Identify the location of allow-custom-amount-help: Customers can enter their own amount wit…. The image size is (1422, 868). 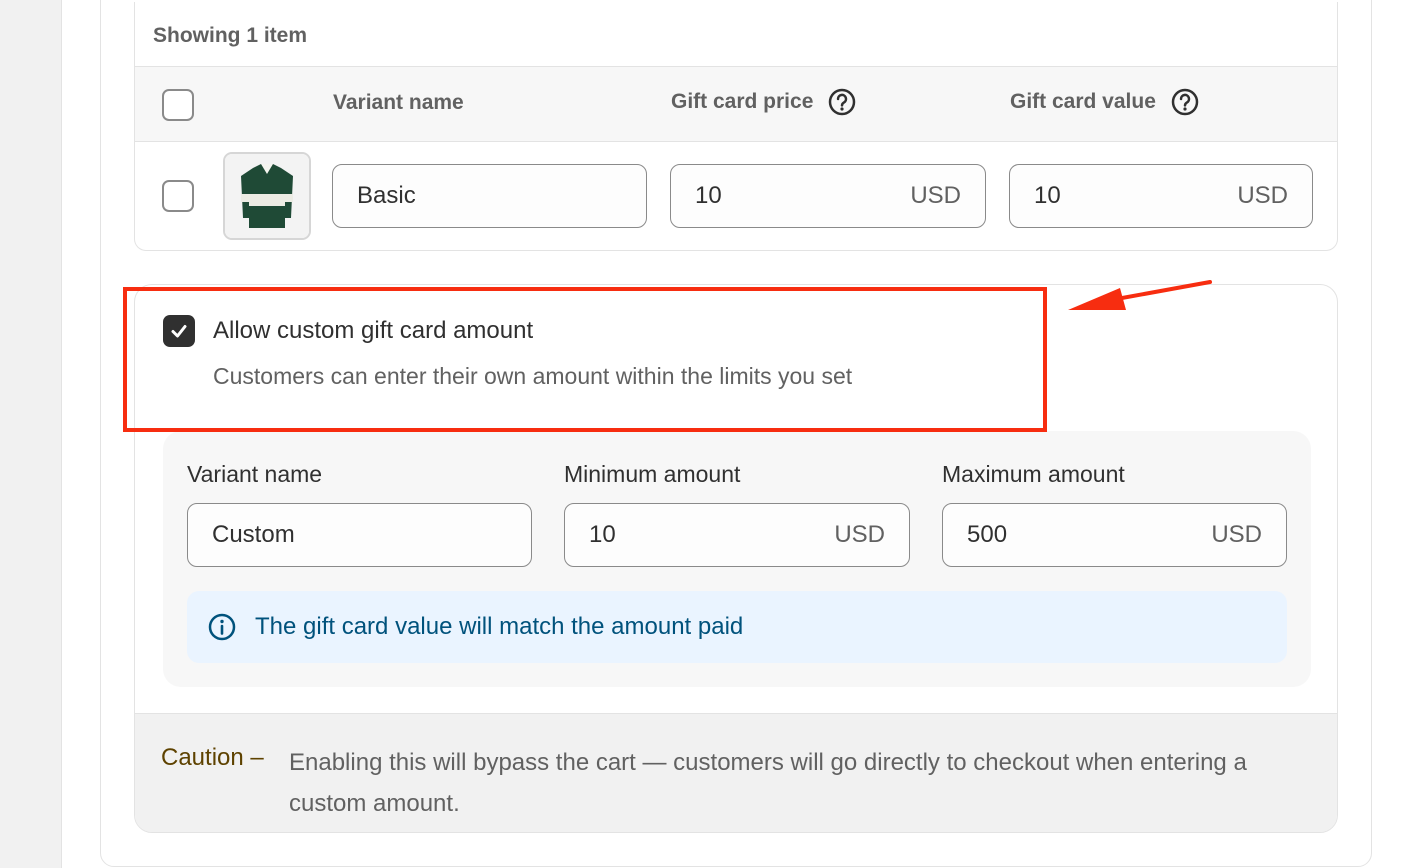
(533, 376).